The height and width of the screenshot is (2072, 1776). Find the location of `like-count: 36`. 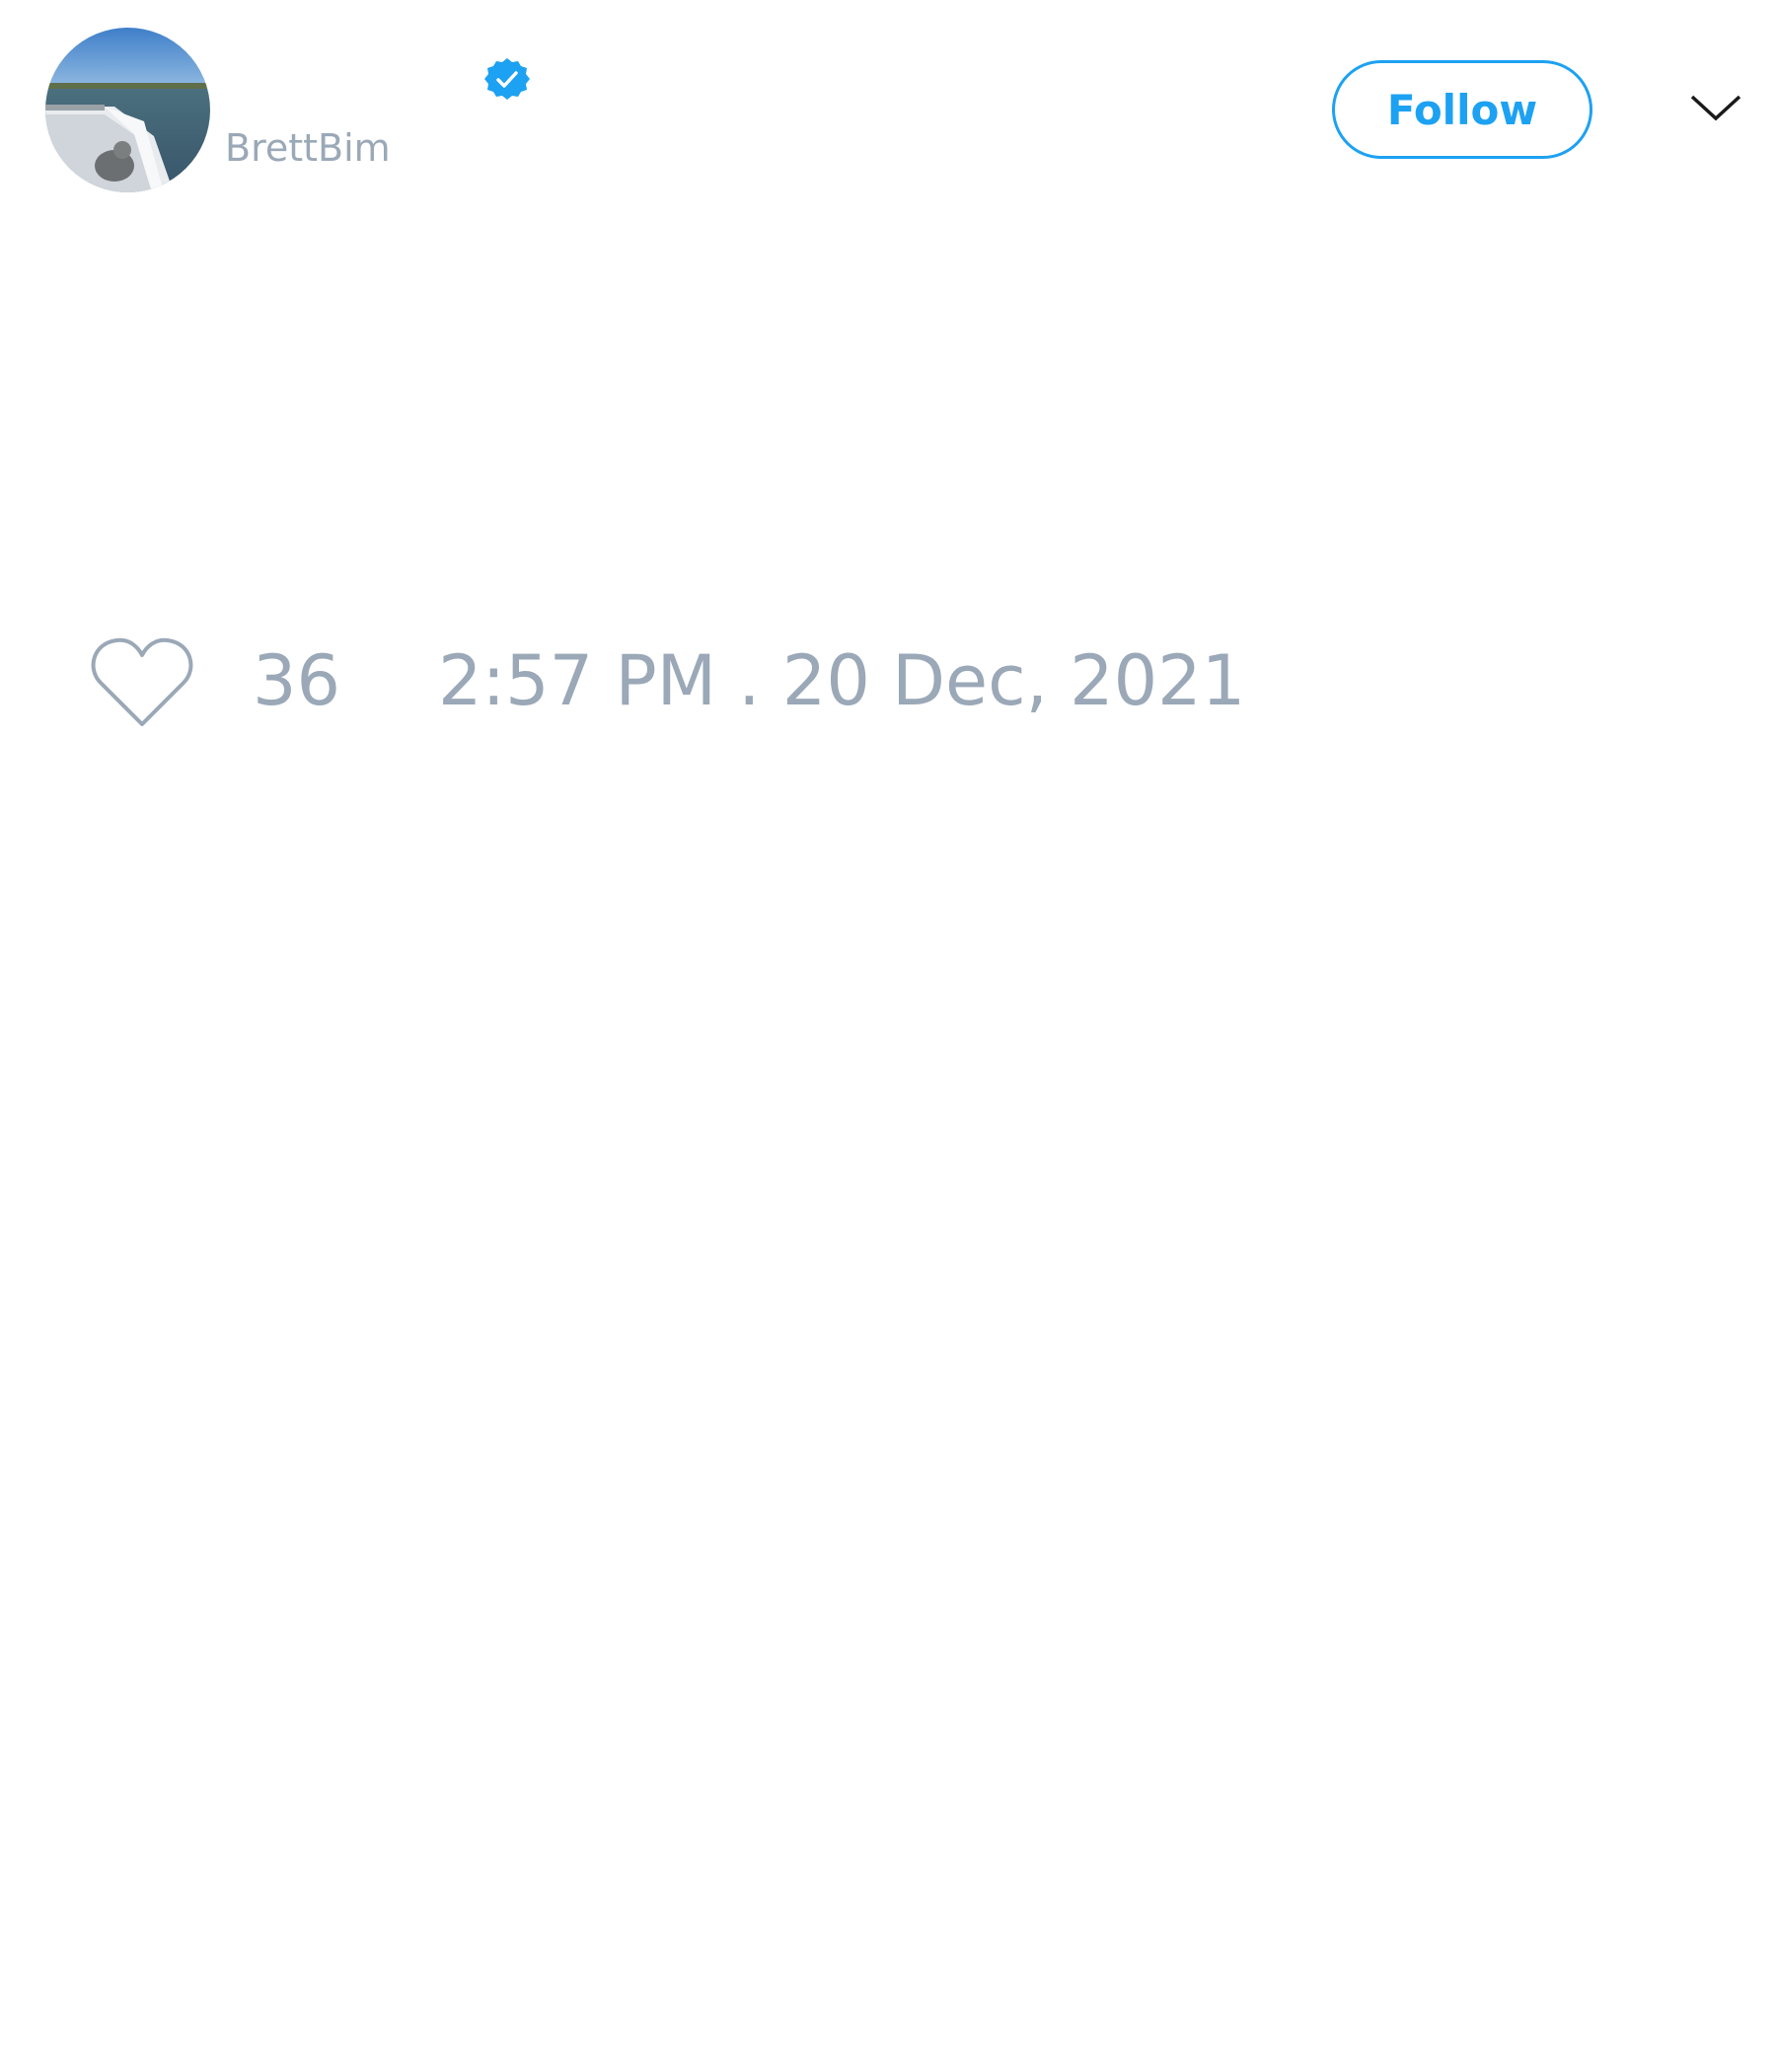

like-count: 36 is located at coordinates (297, 681).